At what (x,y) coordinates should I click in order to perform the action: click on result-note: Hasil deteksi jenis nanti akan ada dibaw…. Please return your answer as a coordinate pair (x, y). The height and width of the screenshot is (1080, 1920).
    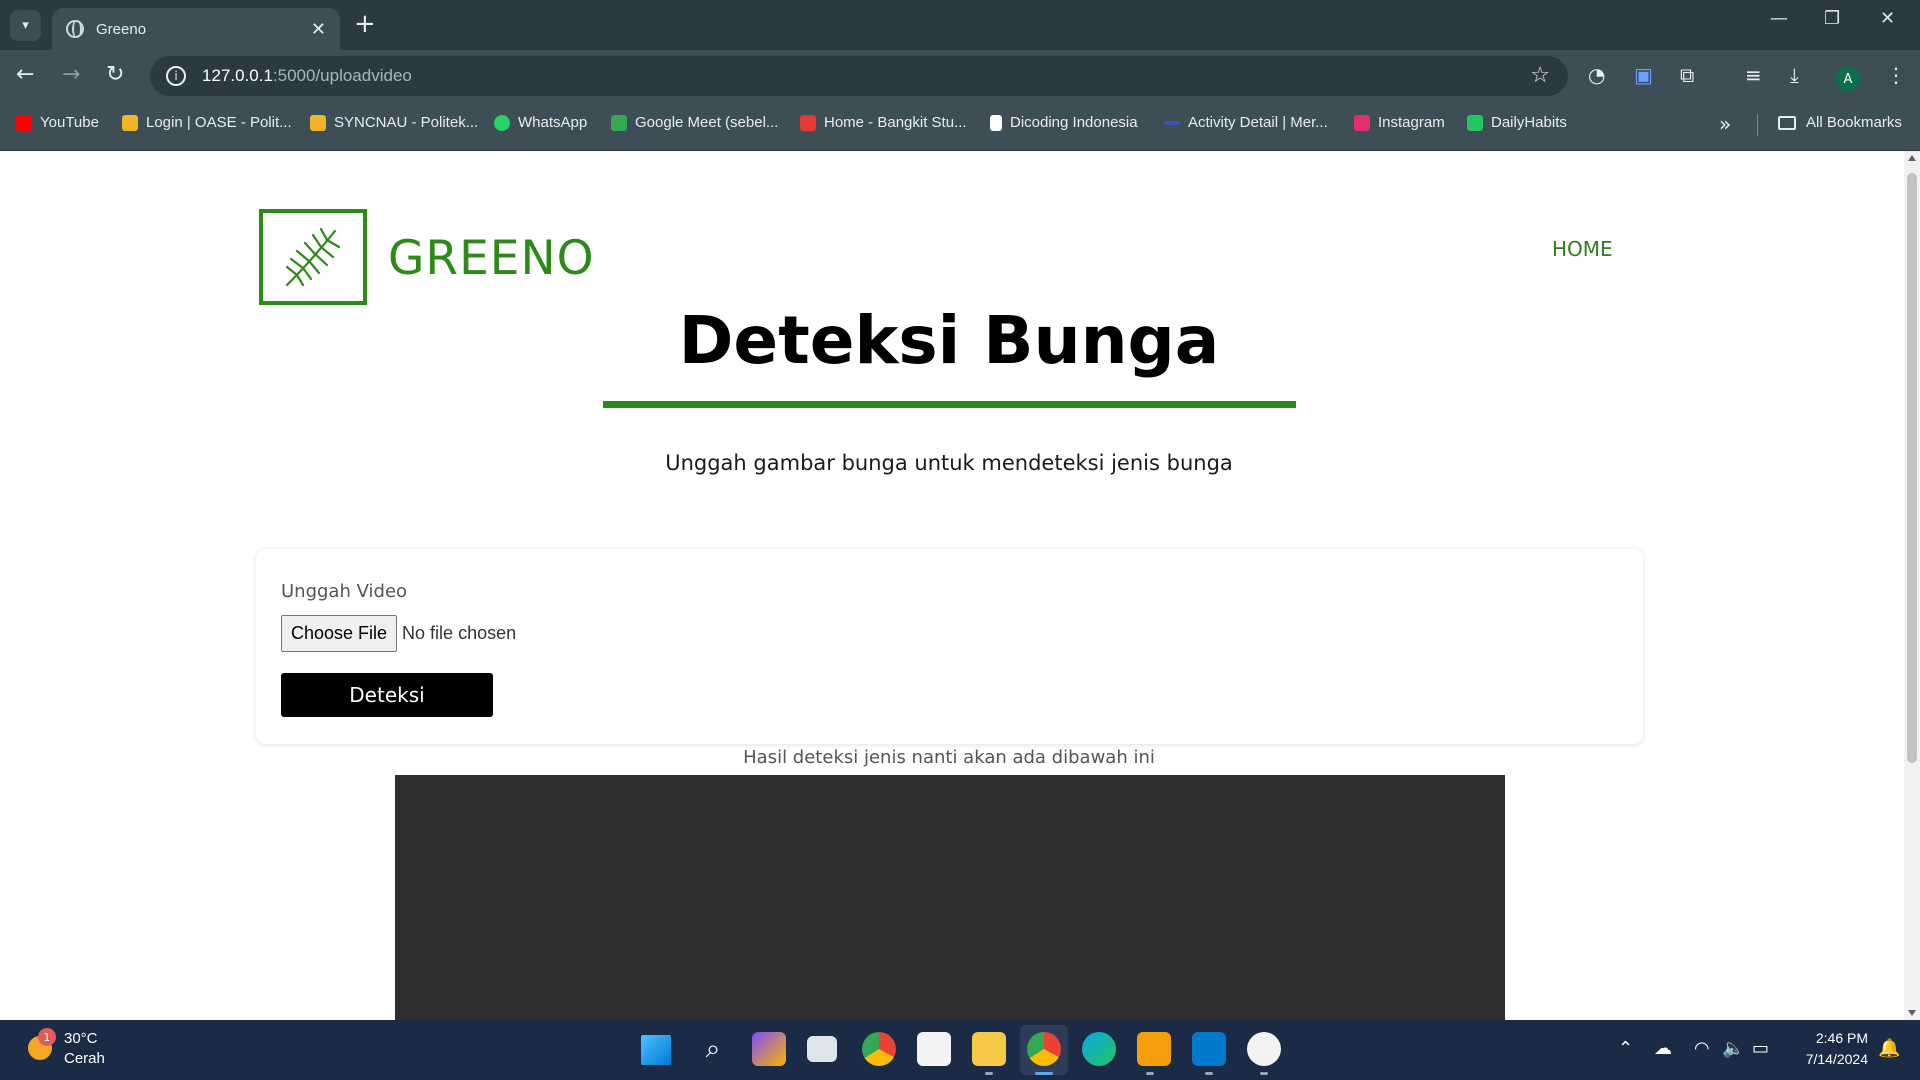
    Looking at the image, I should click on (949, 757).